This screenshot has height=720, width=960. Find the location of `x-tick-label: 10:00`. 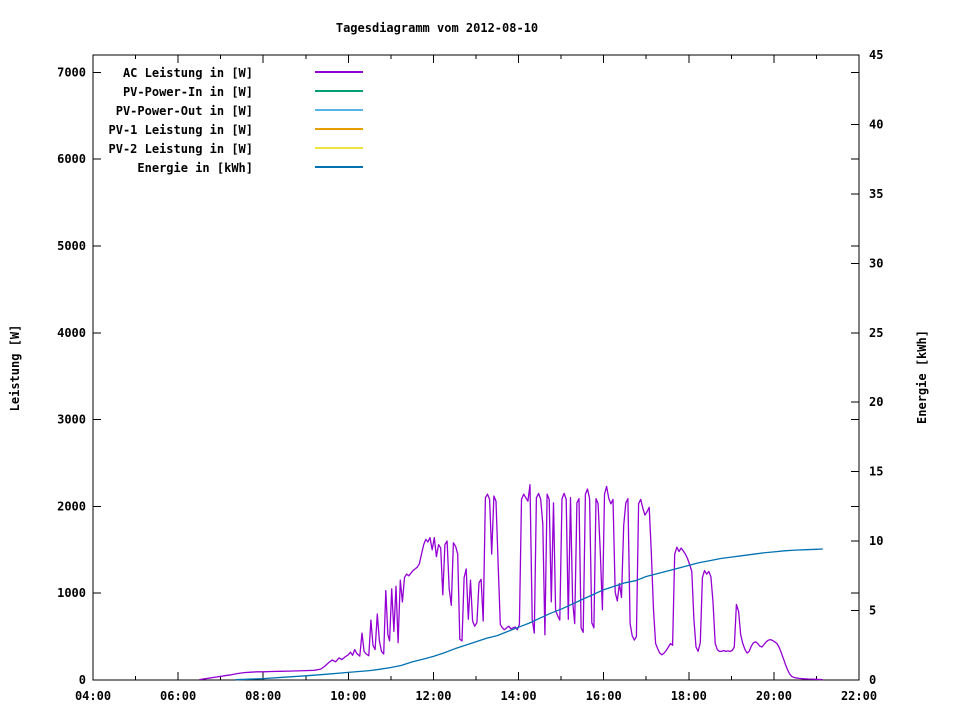

x-tick-label: 10:00 is located at coordinates (348, 696).